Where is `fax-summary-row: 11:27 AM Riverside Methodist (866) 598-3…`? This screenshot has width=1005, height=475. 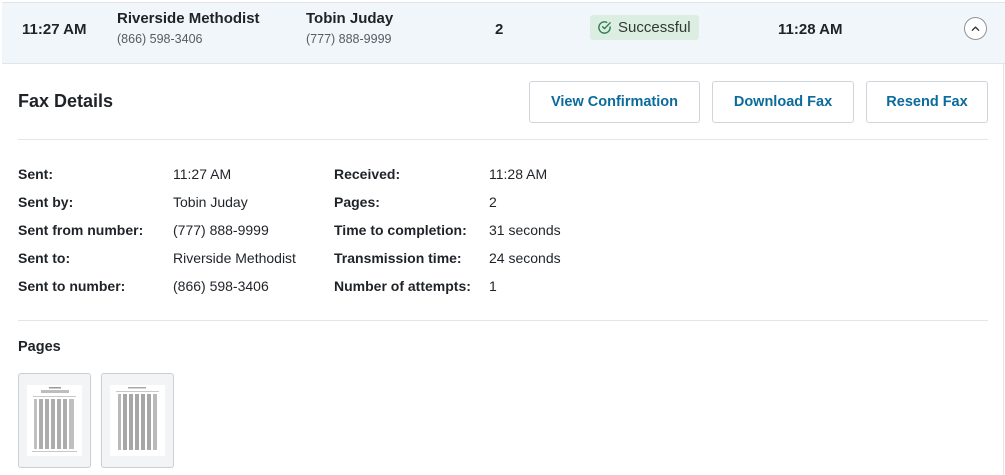 fax-summary-row: 11:27 AM Riverside Methodist (866) 598-3… is located at coordinates (503, 33).